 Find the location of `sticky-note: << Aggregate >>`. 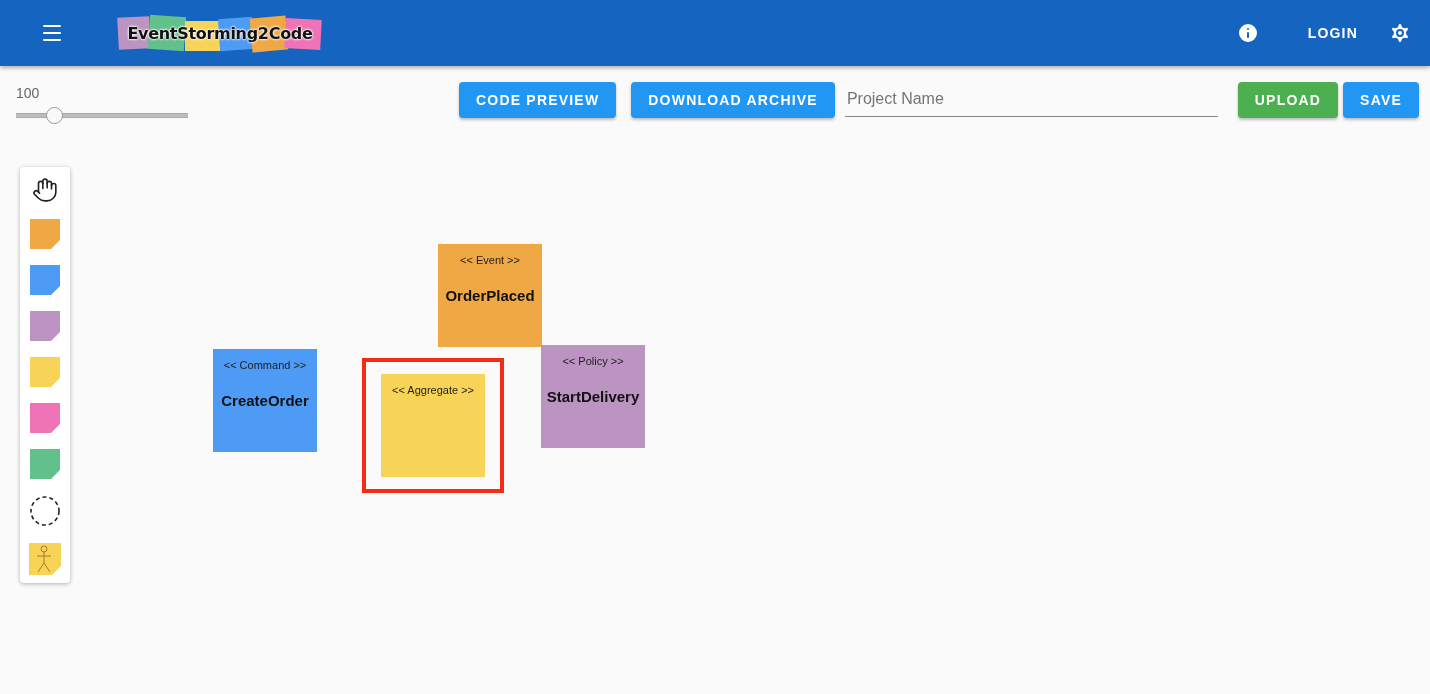

sticky-note: << Aggregate >> is located at coordinates (433, 425).